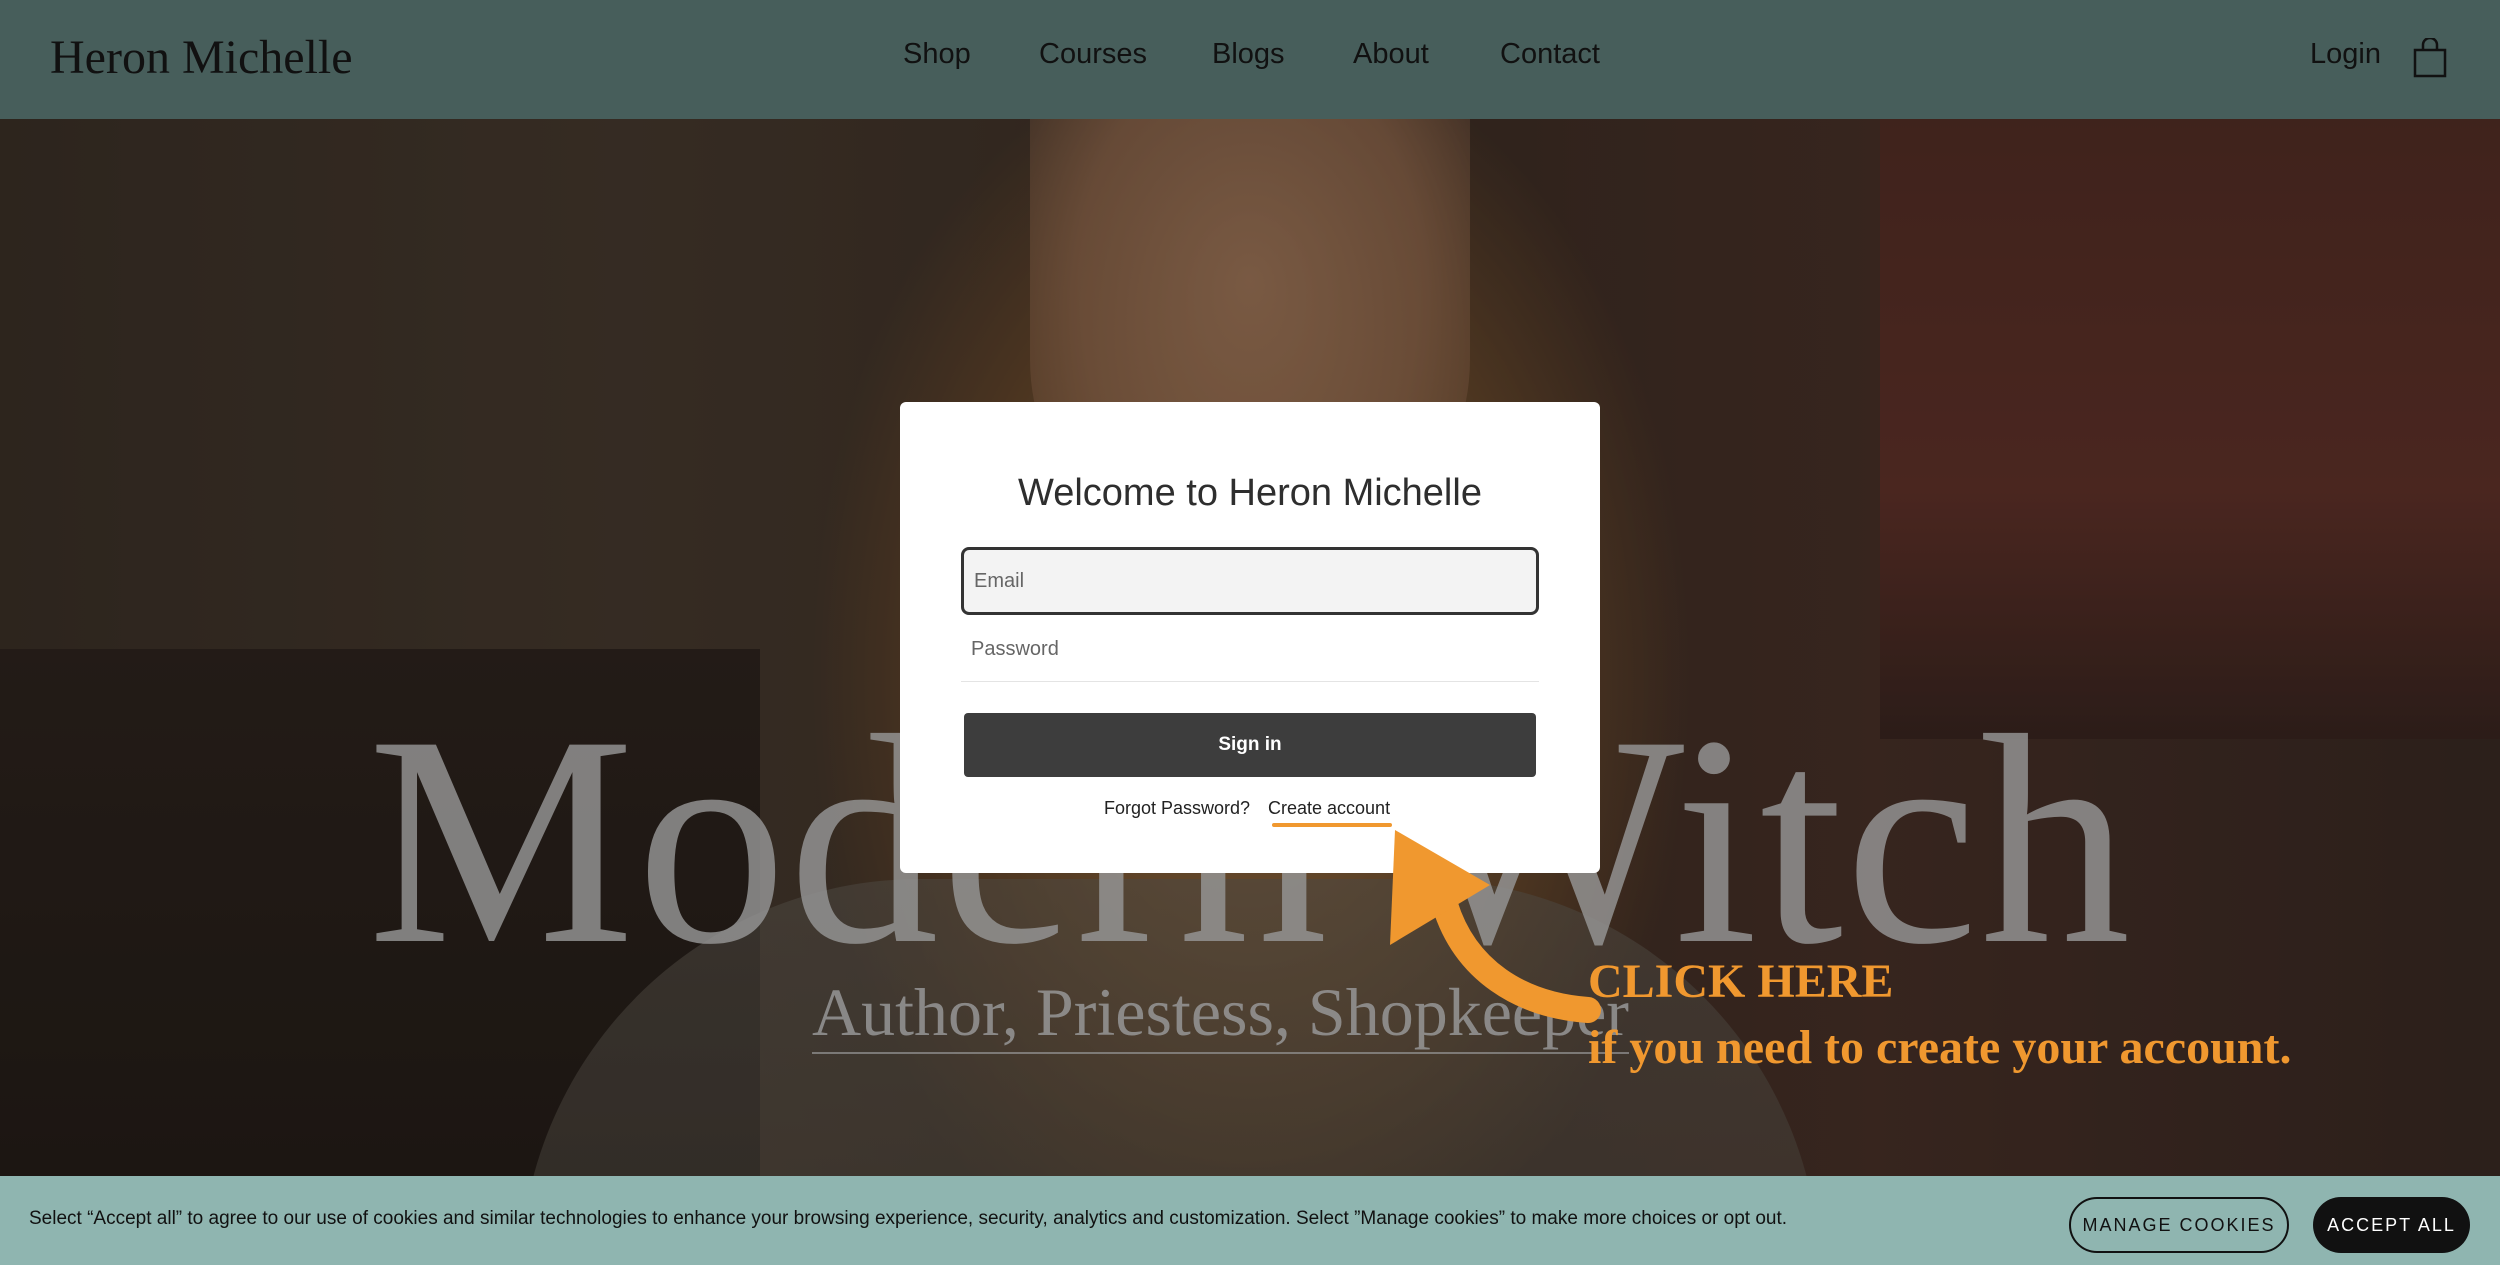 The width and height of the screenshot is (2500, 1265). What do you see at coordinates (1250, 654) in the screenshot?
I see `password-field: Password` at bounding box center [1250, 654].